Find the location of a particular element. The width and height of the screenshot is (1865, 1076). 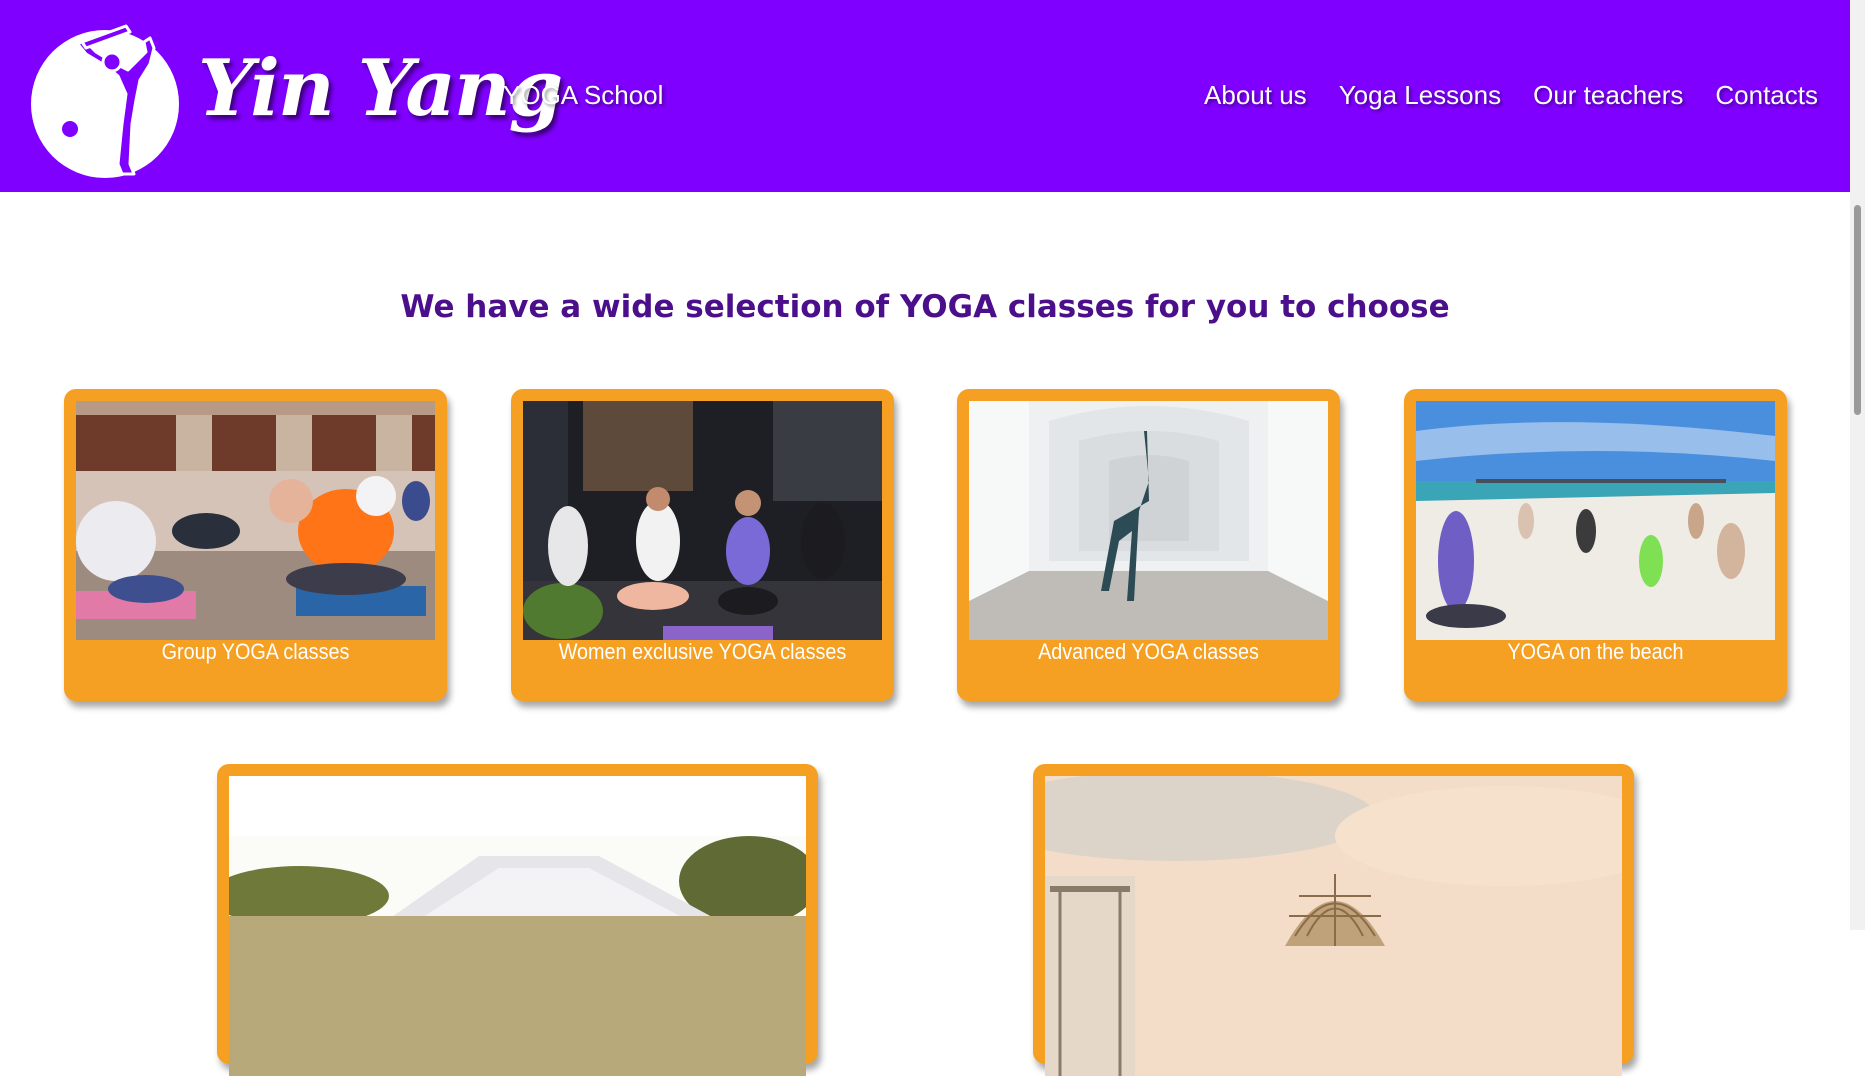

class-card-advanced: Advanced YOGA classes is located at coordinates (1148, 545).